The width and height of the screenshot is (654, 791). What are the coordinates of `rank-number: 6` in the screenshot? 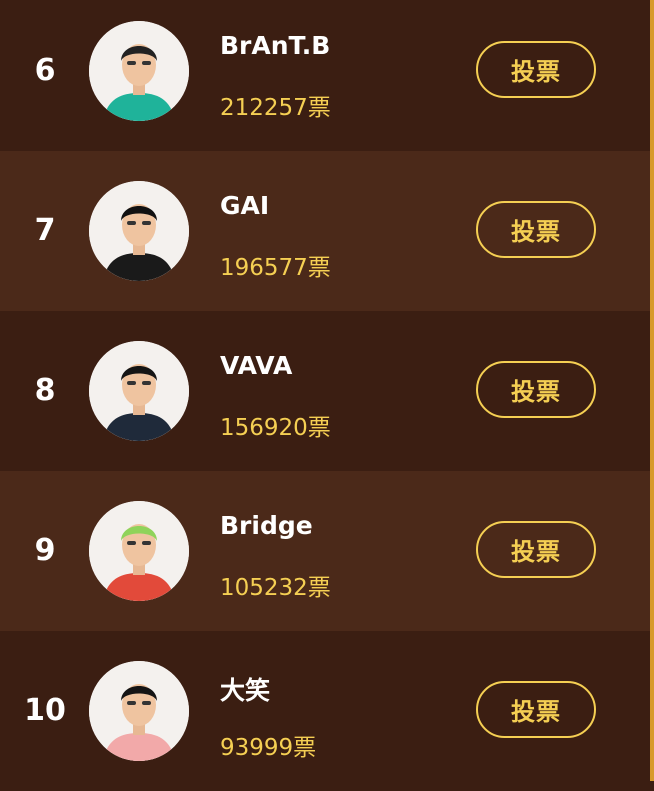 It's located at (45, 70).